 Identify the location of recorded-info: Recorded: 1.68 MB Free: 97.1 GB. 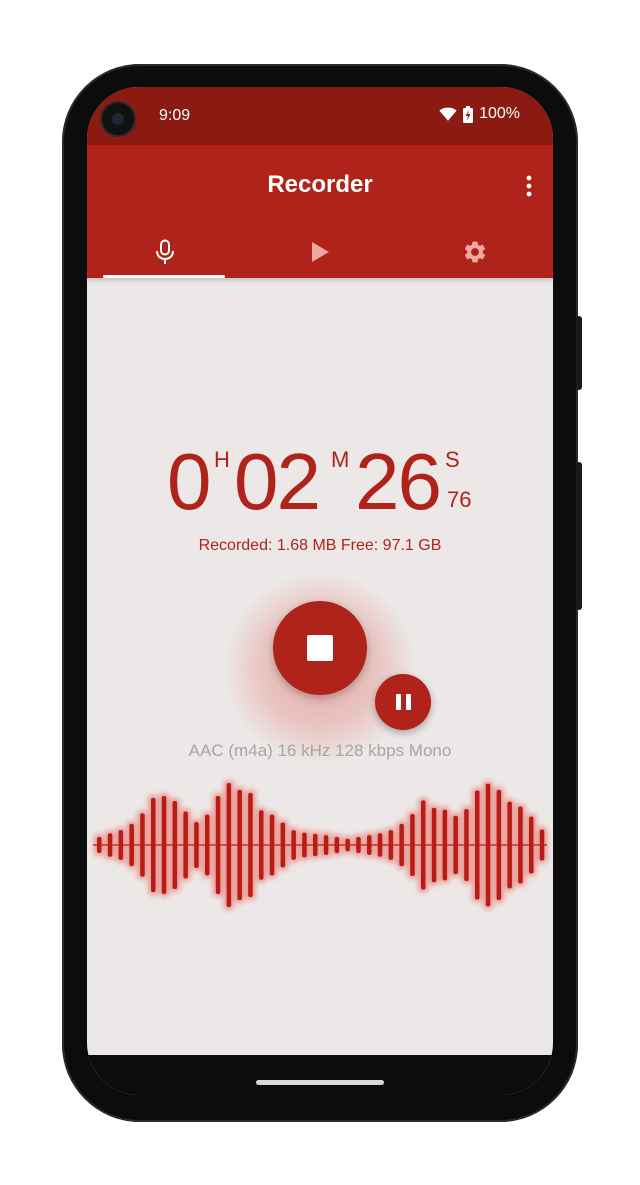
(320, 545).